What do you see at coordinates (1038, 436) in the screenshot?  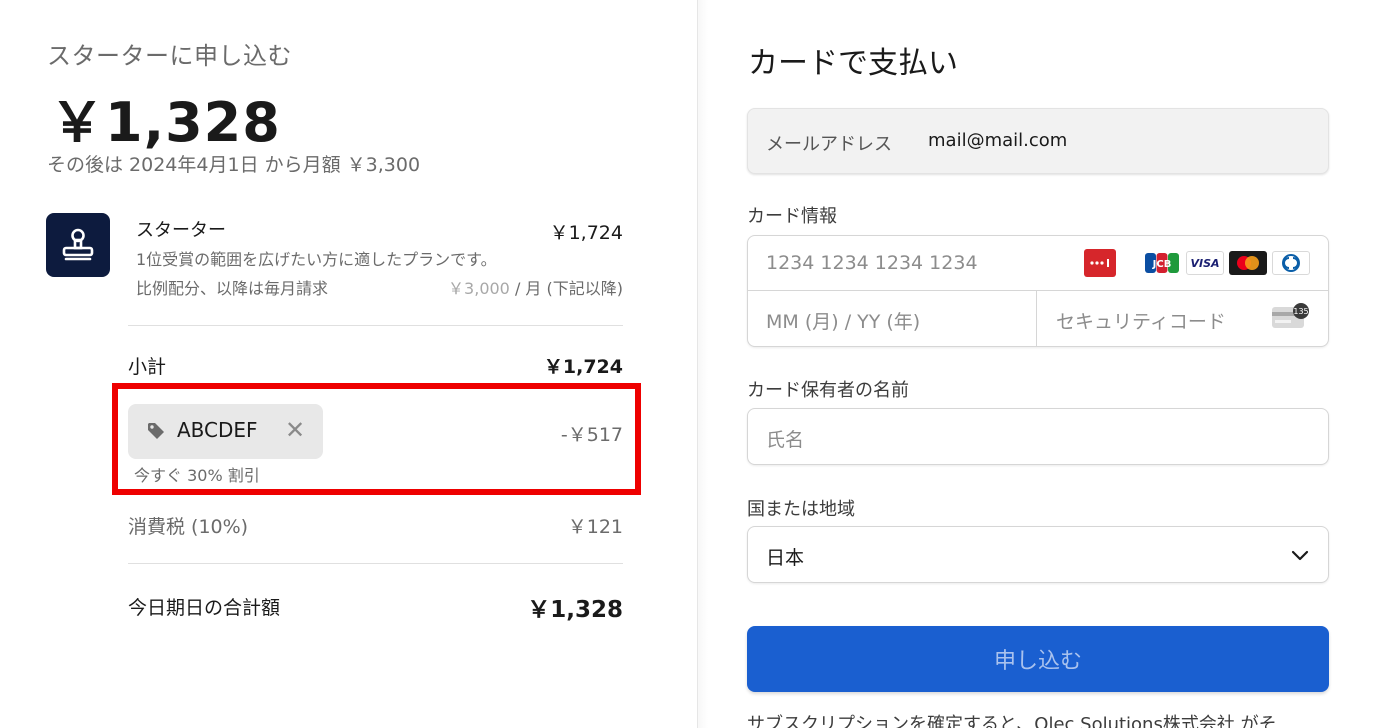 I see `cardholder-name-input` at bounding box center [1038, 436].